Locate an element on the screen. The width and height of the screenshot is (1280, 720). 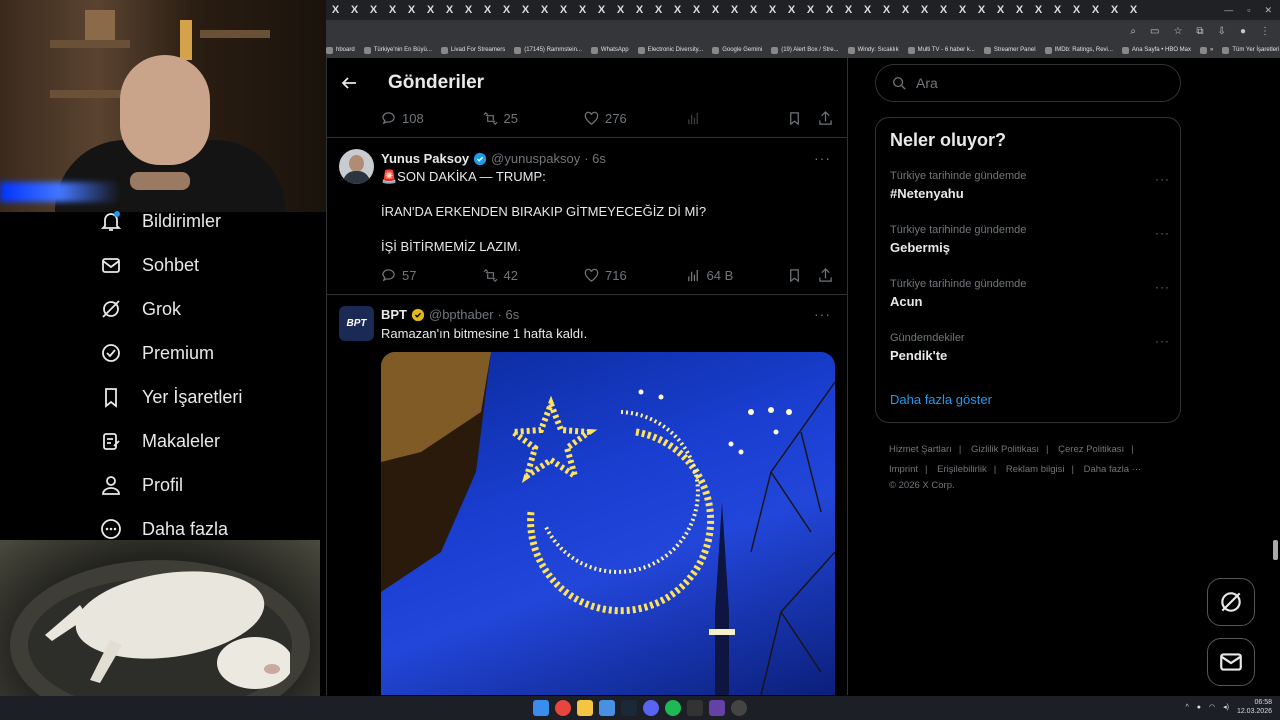
footer-link: Hizmet Şartları is located at coordinates (920, 449).